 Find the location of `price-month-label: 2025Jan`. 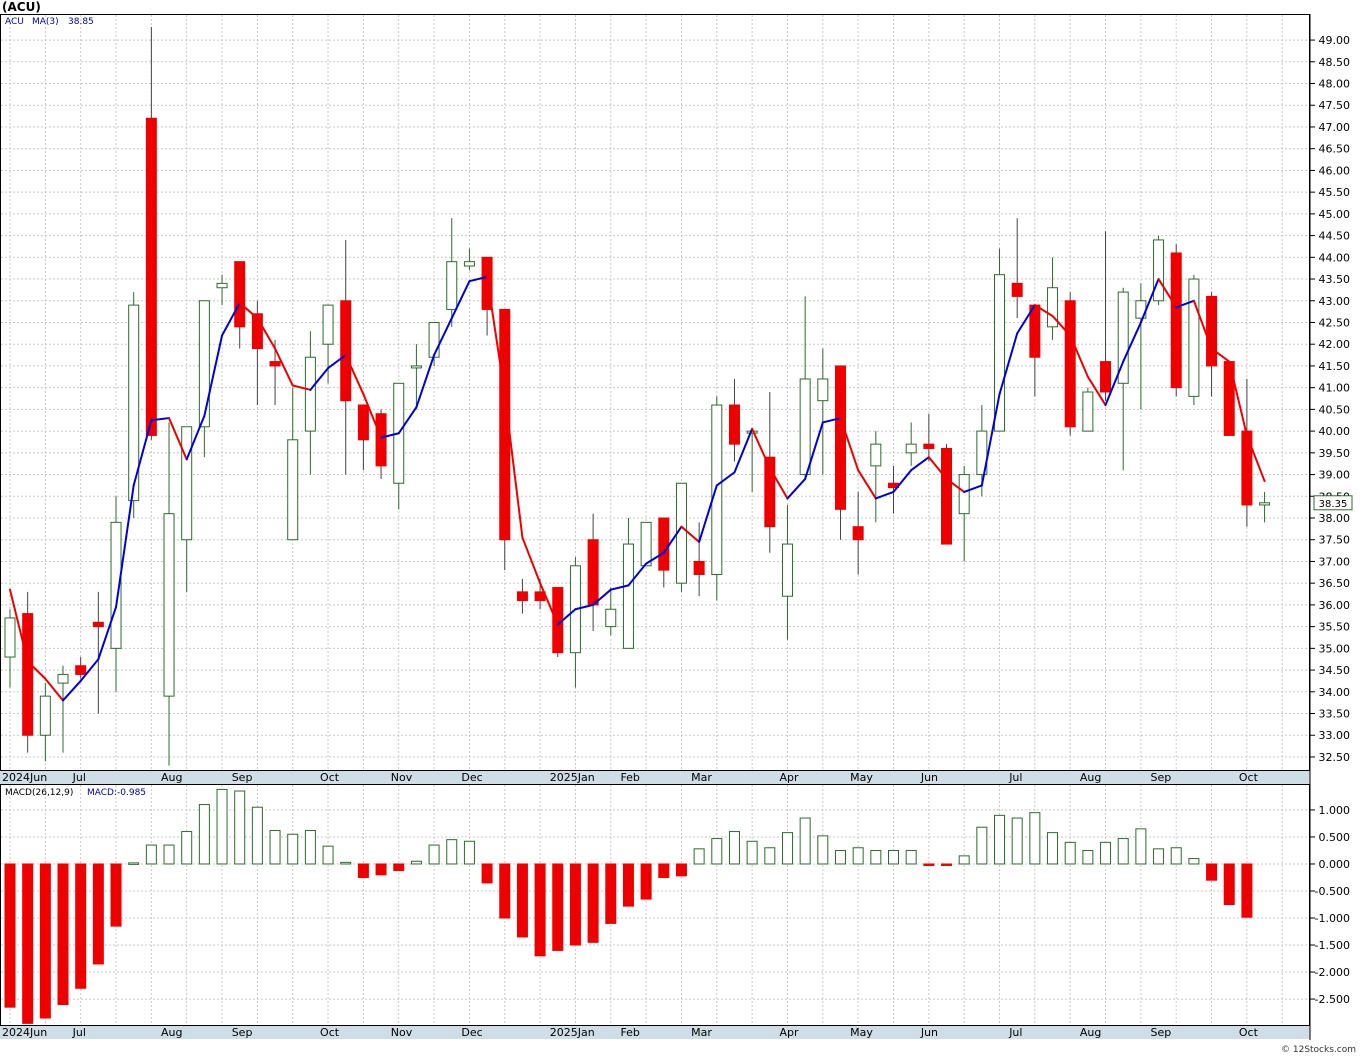

price-month-label: 2025Jan is located at coordinates (572, 777).